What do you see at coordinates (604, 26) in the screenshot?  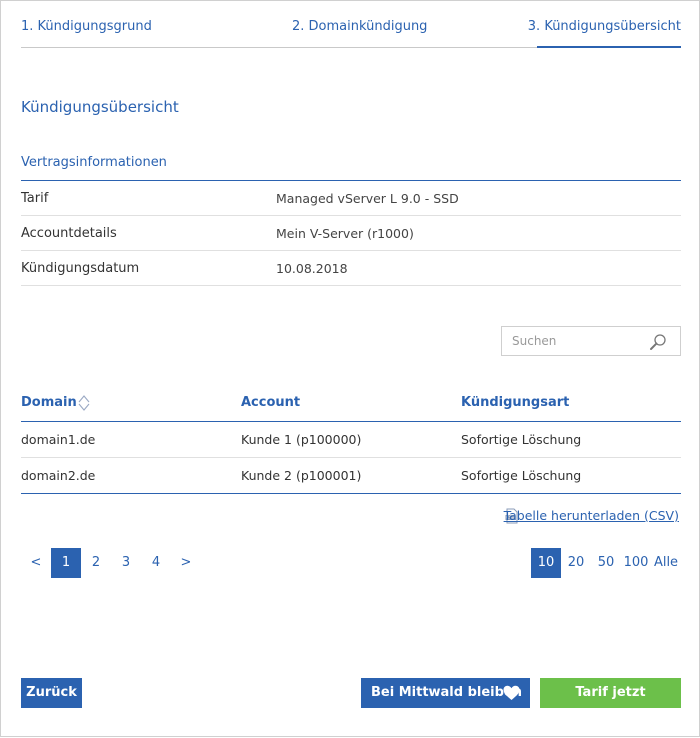 I see `step-kuendigungsuebersicht: 3. Kündigungsübersicht` at bounding box center [604, 26].